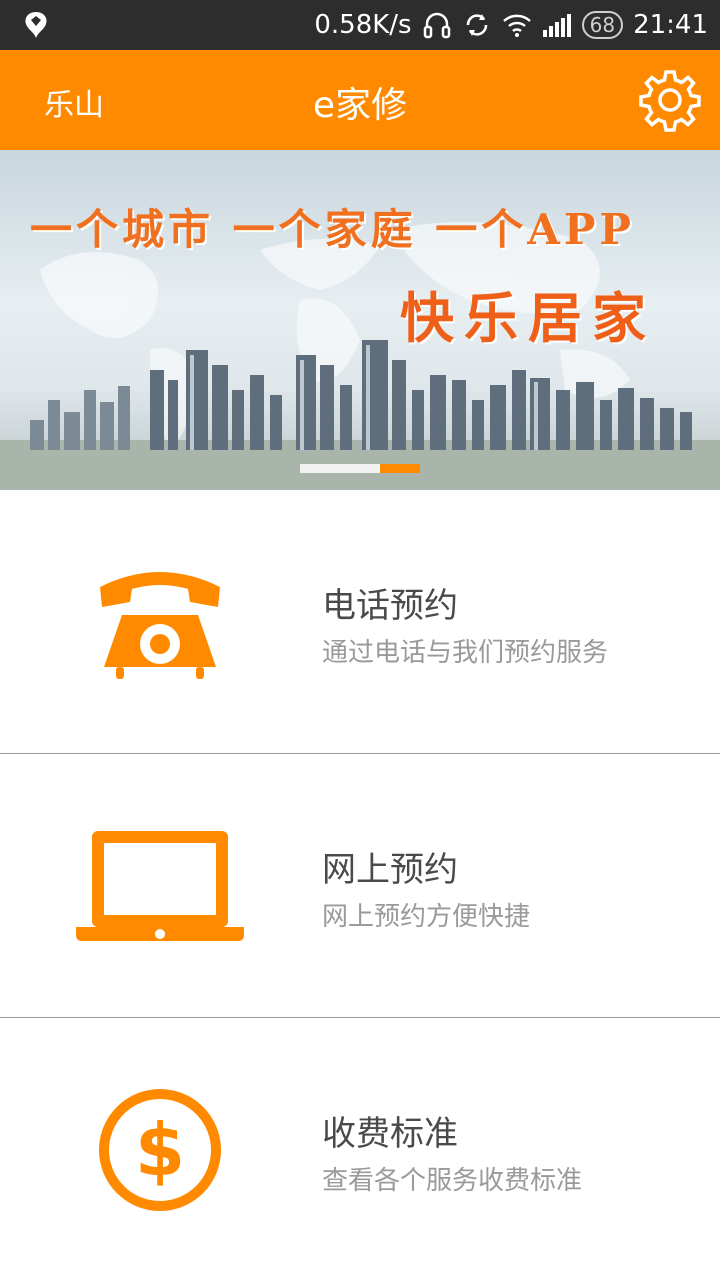 This screenshot has width=720, height=1282. Describe the element at coordinates (426, 917) in the screenshot. I see `menu-item-subtitle: 网上预约方便快捷` at that location.